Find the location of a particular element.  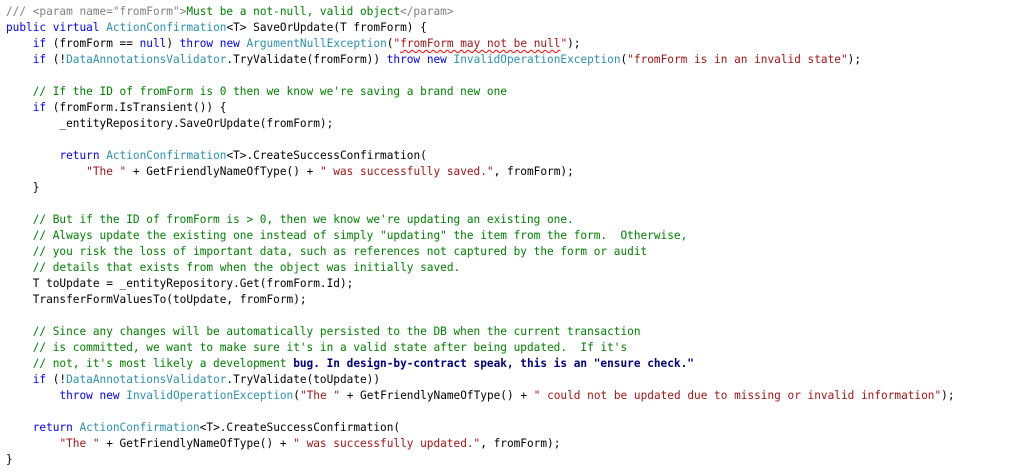

code-token: <T> SaveOrUpdate(T fromForm) { is located at coordinates (326, 27).